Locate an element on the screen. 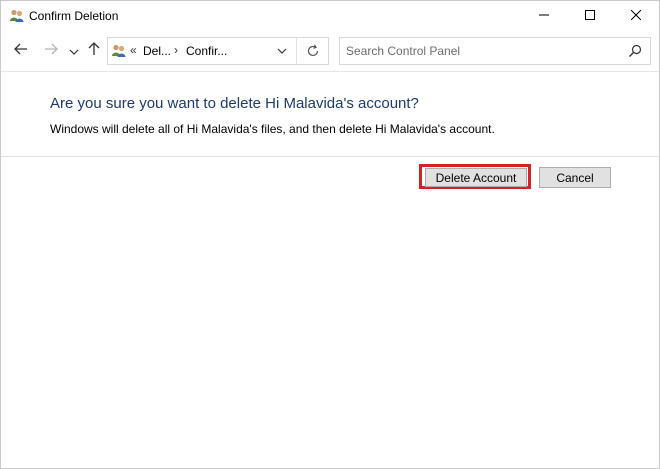  minimize-button is located at coordinates (544, 16).